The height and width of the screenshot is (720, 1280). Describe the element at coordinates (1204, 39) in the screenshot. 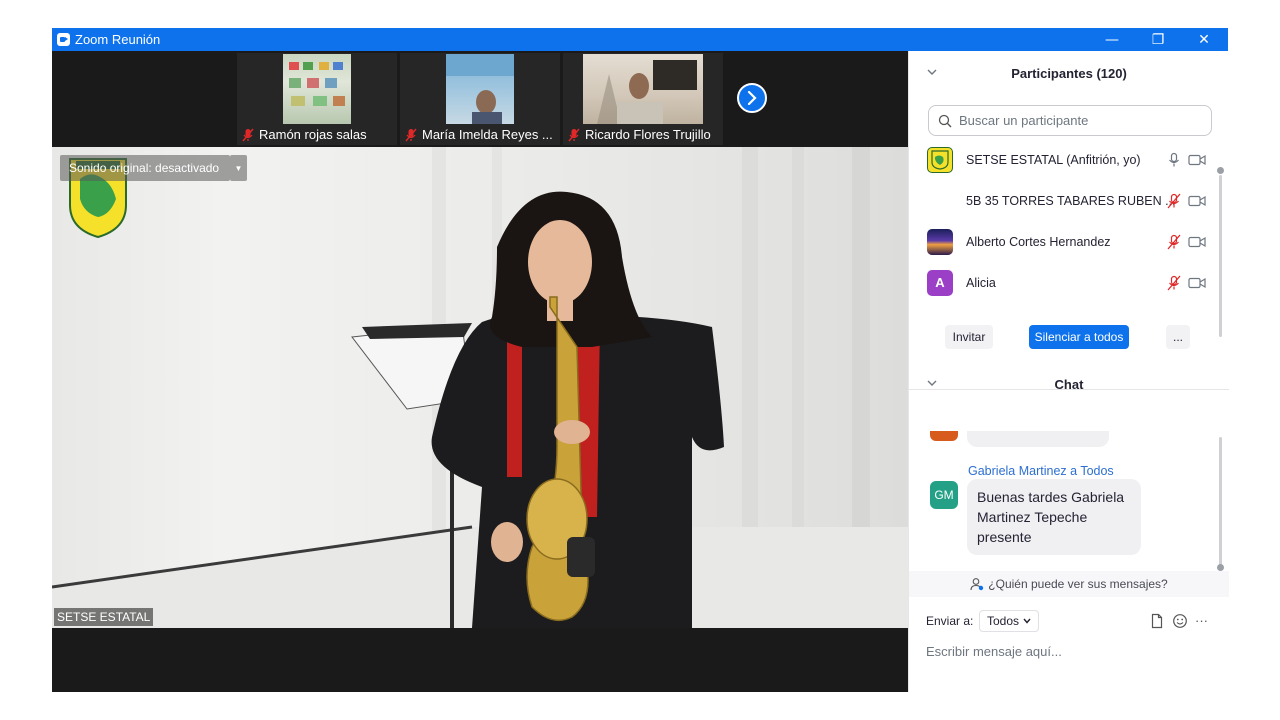

I see `close-button: ✕` at that location.